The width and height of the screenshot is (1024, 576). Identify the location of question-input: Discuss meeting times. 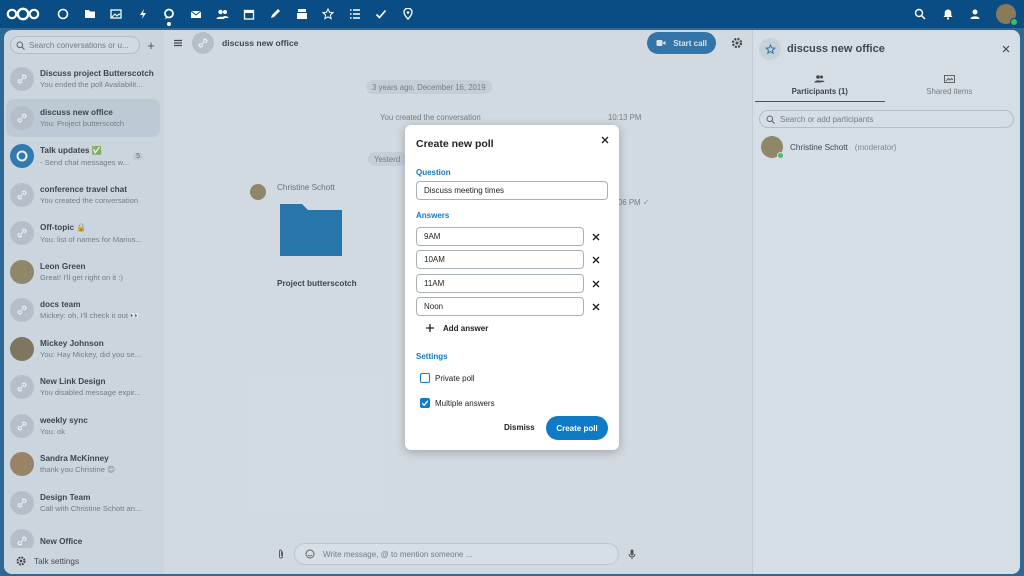
(512, 190).